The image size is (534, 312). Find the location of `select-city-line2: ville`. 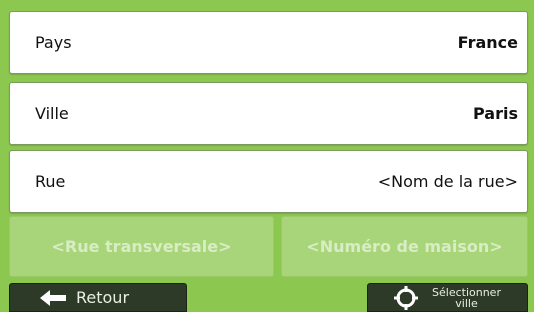

select-city-line2: ville is located at coordinates (466, 303).